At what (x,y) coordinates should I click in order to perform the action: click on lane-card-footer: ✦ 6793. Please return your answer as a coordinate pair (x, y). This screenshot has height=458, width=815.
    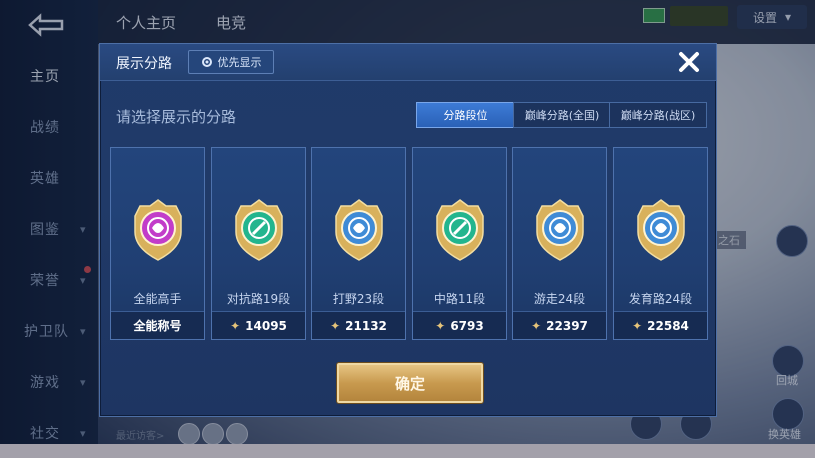
    Looking at the image, I should click on (459, 325).